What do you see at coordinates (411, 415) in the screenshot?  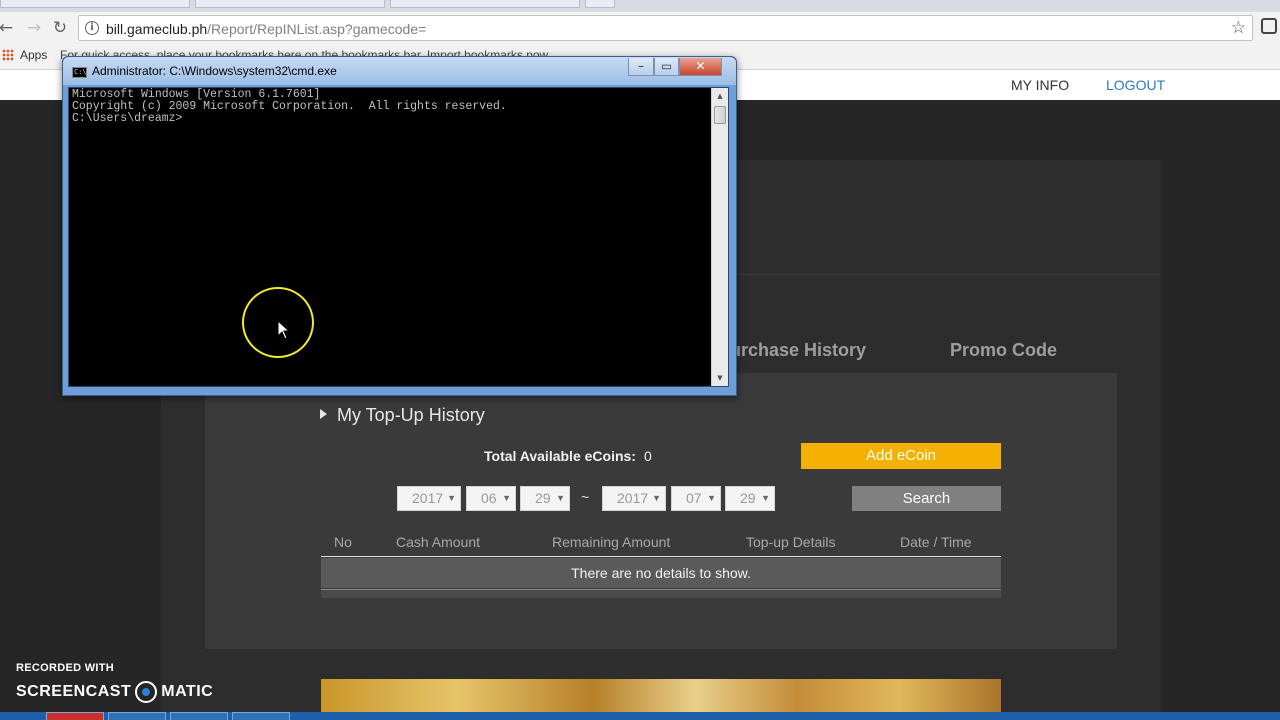 I see `section-title-text: My Top-Up History` at bounding box center [411, 415].